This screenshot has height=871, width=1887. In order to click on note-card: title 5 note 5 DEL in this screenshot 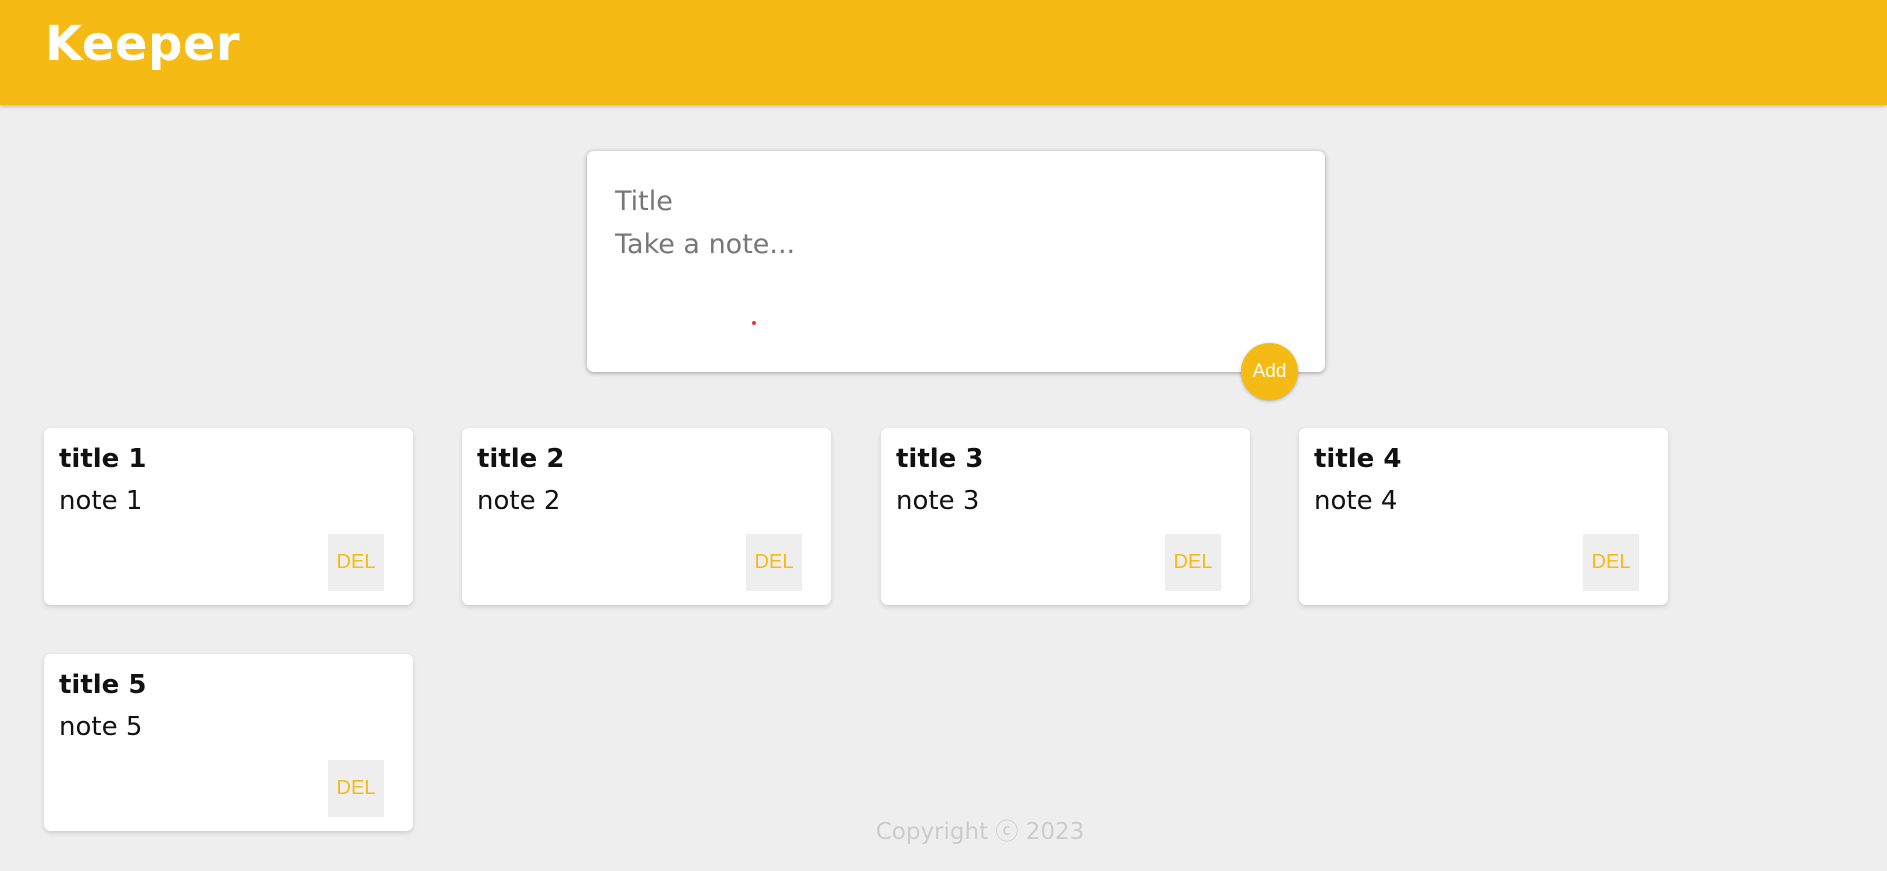, I will do `click(228, 742)`.